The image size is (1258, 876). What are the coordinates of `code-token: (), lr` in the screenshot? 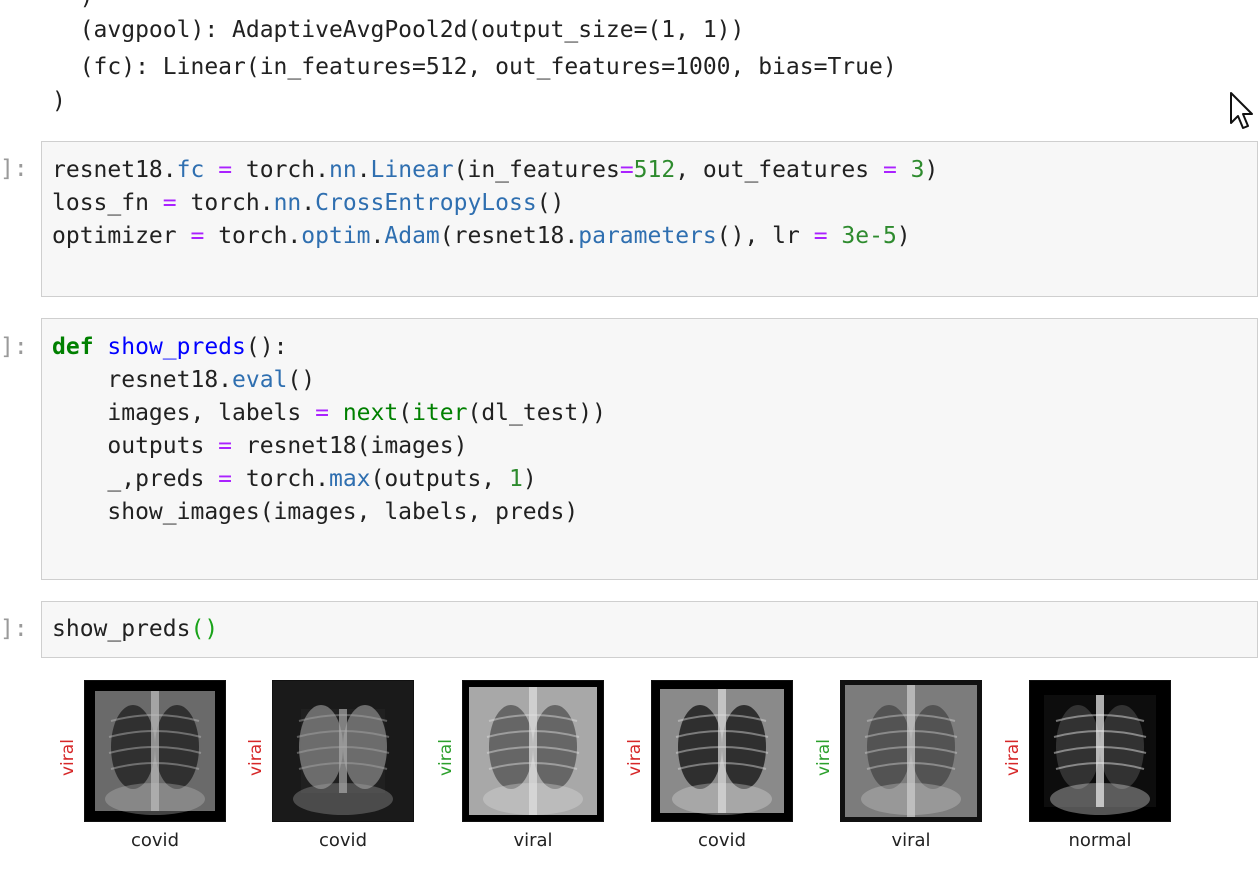 It's located at (765, 236).